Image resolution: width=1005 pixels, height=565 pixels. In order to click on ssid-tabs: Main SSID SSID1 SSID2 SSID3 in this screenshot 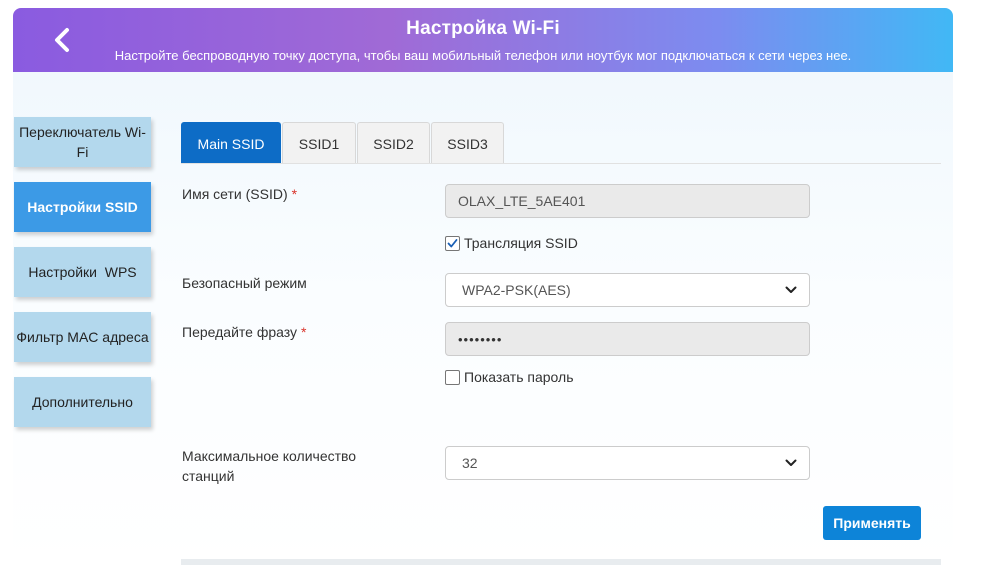, I will do `click(343, 143)`.